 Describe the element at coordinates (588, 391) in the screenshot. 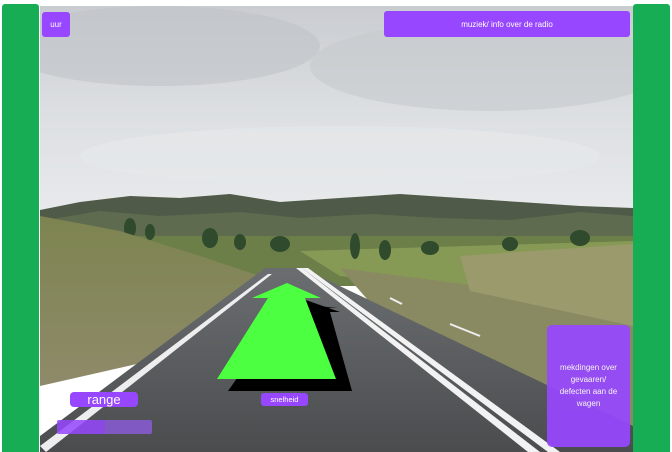

I see `warnings-line: defecten aan de` at that location.